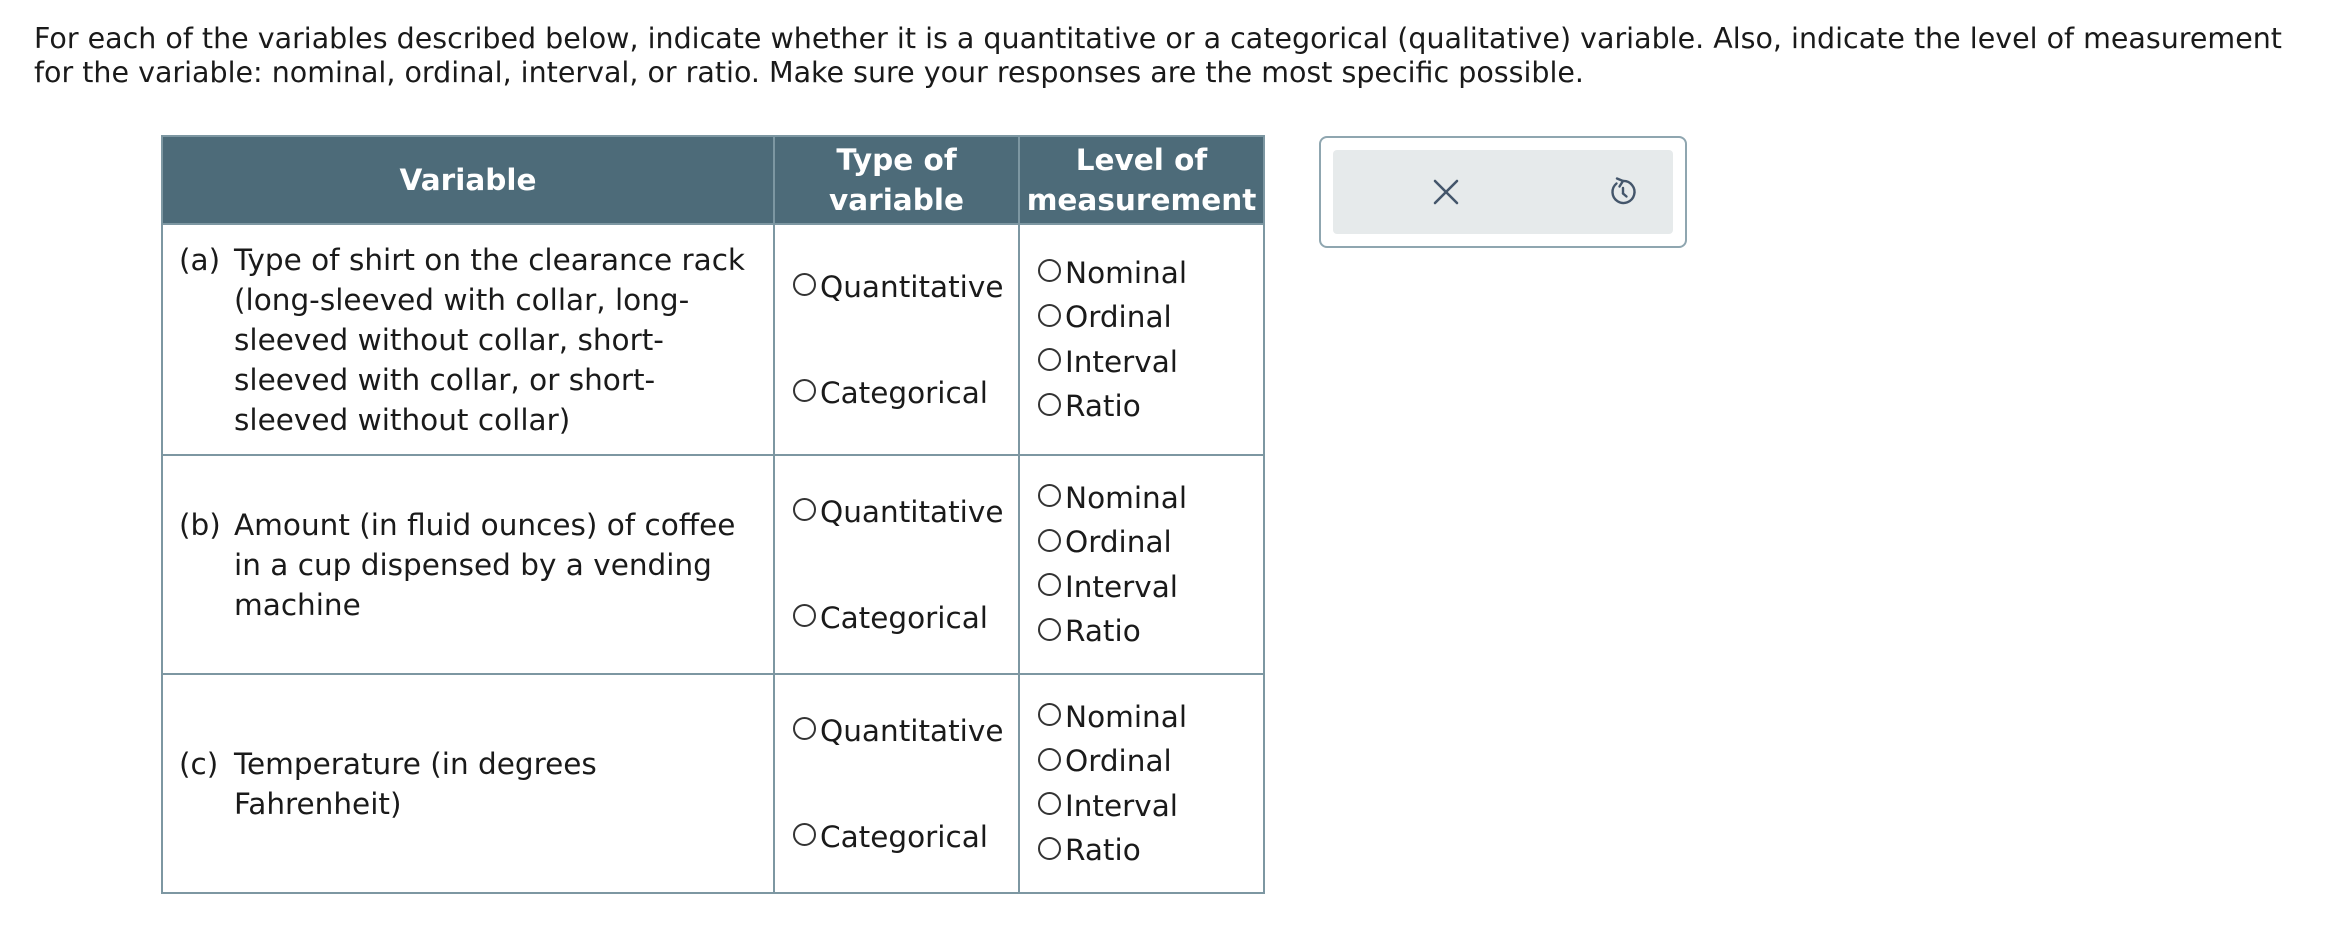 The width and height of the screenshot is (2336, 948). I want to click on radio-quantitative-c: Quantitative, so click(905, 731).